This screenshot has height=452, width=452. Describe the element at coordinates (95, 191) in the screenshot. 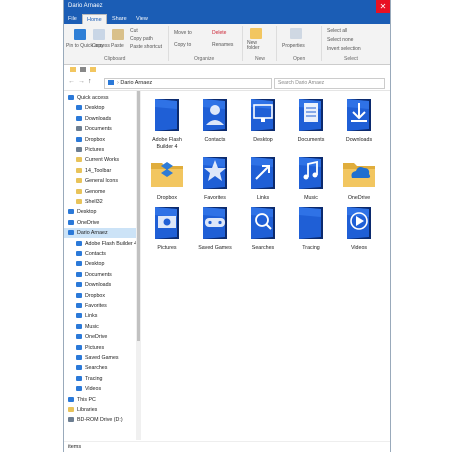

I see `sidebar-item-label: Genome` at that location.